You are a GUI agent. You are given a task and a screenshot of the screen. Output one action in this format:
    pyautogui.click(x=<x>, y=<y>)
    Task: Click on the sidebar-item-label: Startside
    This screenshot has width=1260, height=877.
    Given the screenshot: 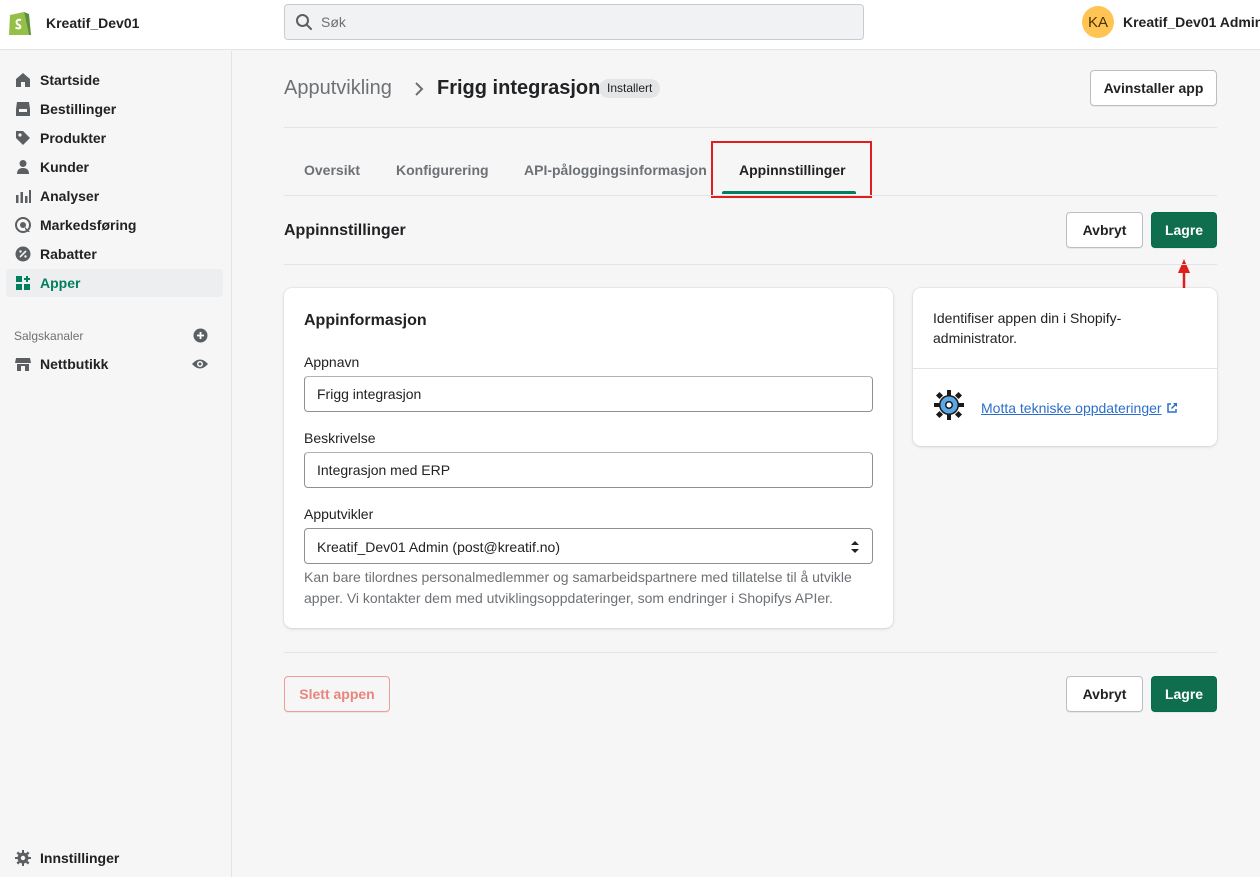 What is the action you would take?
    pyautogui.click(x=70, y=80)
    